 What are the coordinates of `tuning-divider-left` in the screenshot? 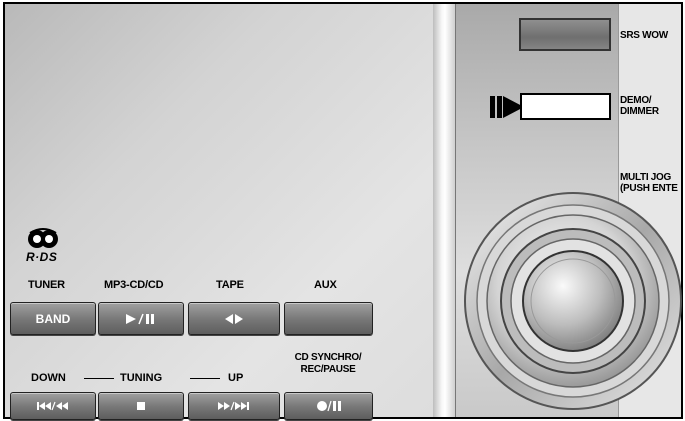 It's located at (99, 378).